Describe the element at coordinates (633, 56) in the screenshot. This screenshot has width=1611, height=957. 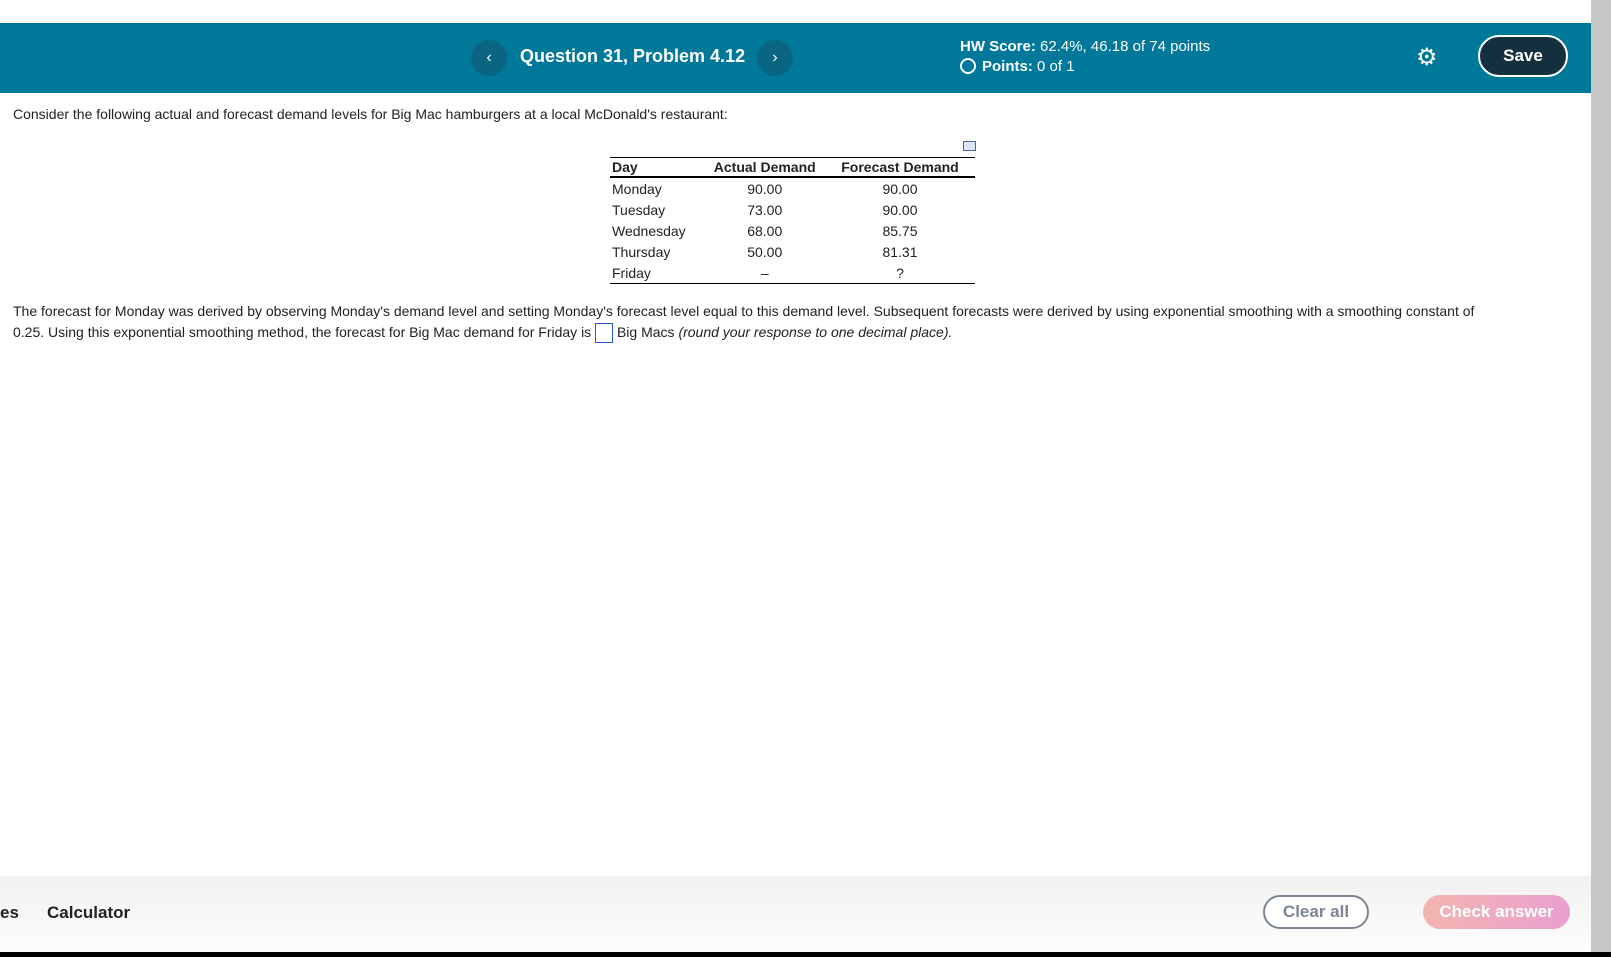
I see `question-title: Question 31, Problem 4.12` at that location.